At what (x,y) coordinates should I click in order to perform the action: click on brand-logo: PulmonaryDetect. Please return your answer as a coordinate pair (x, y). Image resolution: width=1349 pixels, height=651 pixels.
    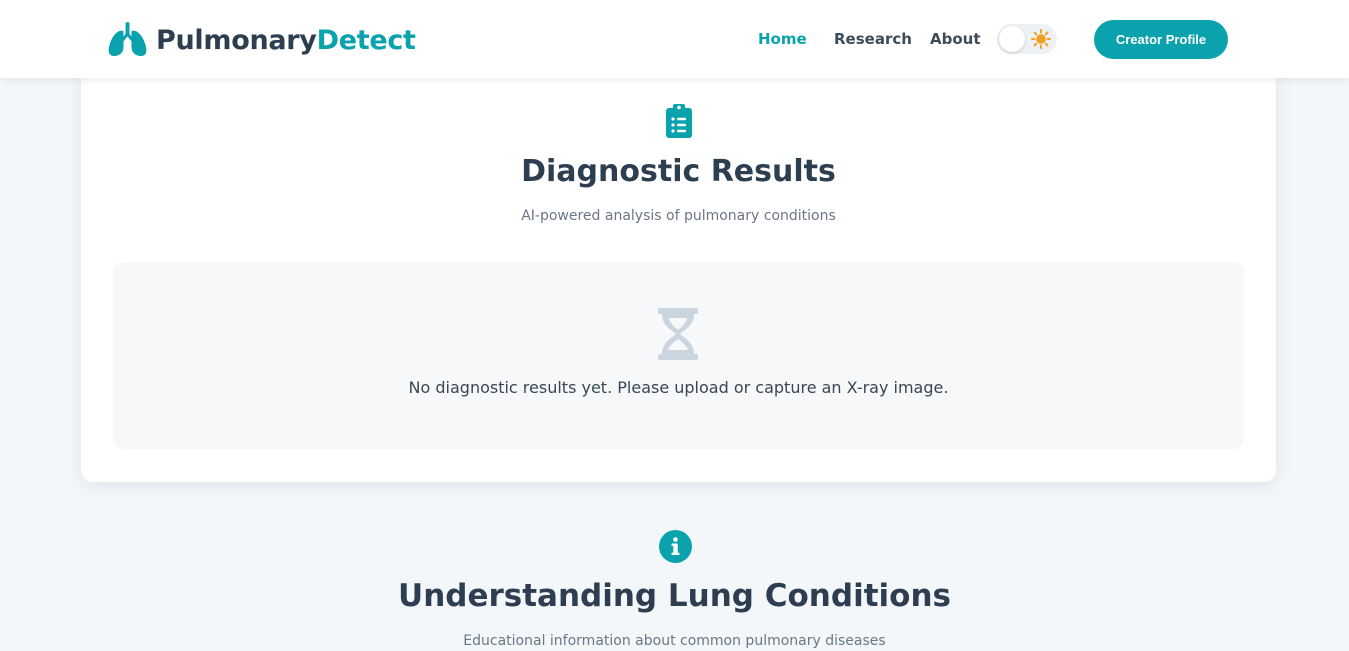
    Looking at the image, I should click on (261, 40).